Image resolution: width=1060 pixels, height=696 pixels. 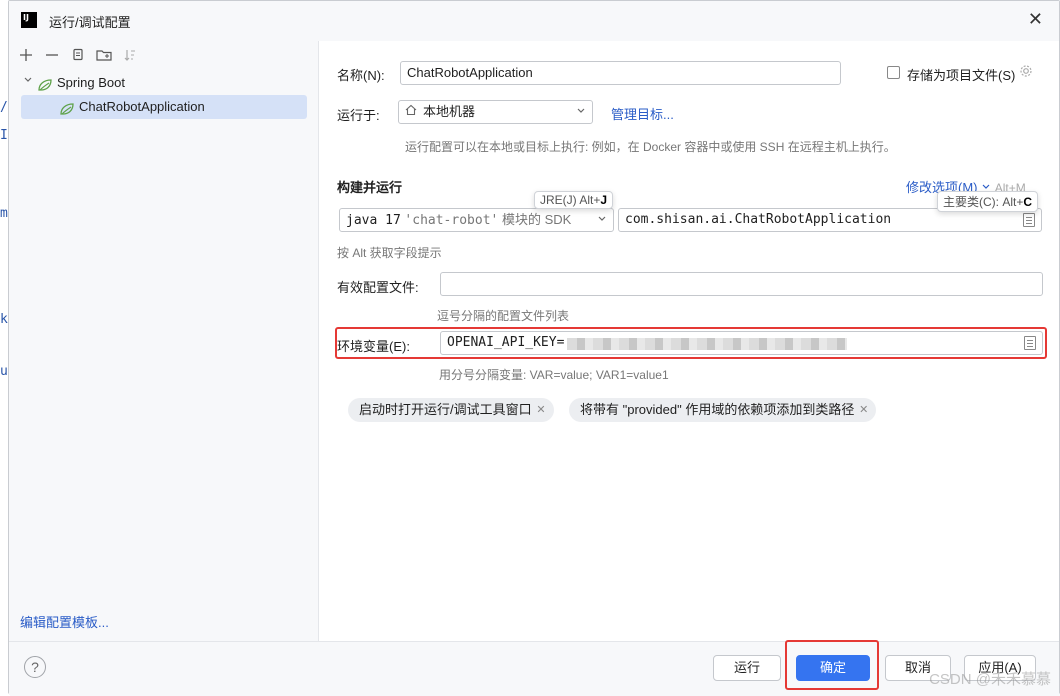 What do you see at coordinates (90, 22) in the screenshot?
I see `dialog-title: 运行/调试配置` at bounding box center [90, 22].